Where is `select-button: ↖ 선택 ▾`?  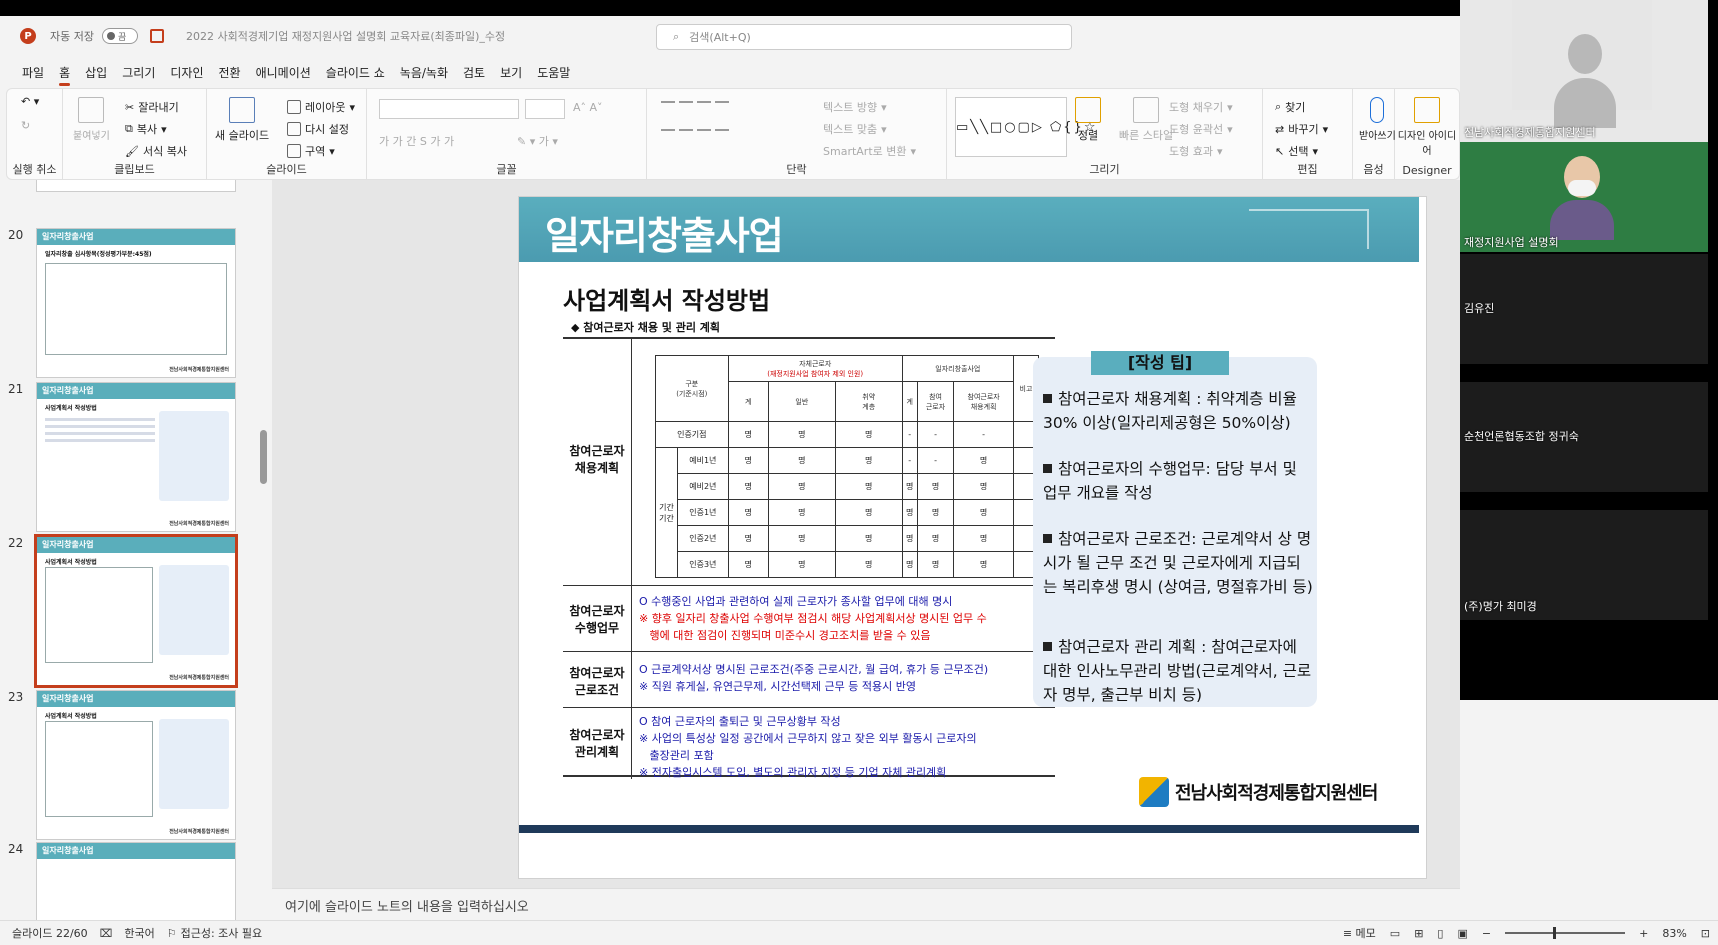 select-button: ↖ 선택 ▾ is located at coordinates (1296, 151).